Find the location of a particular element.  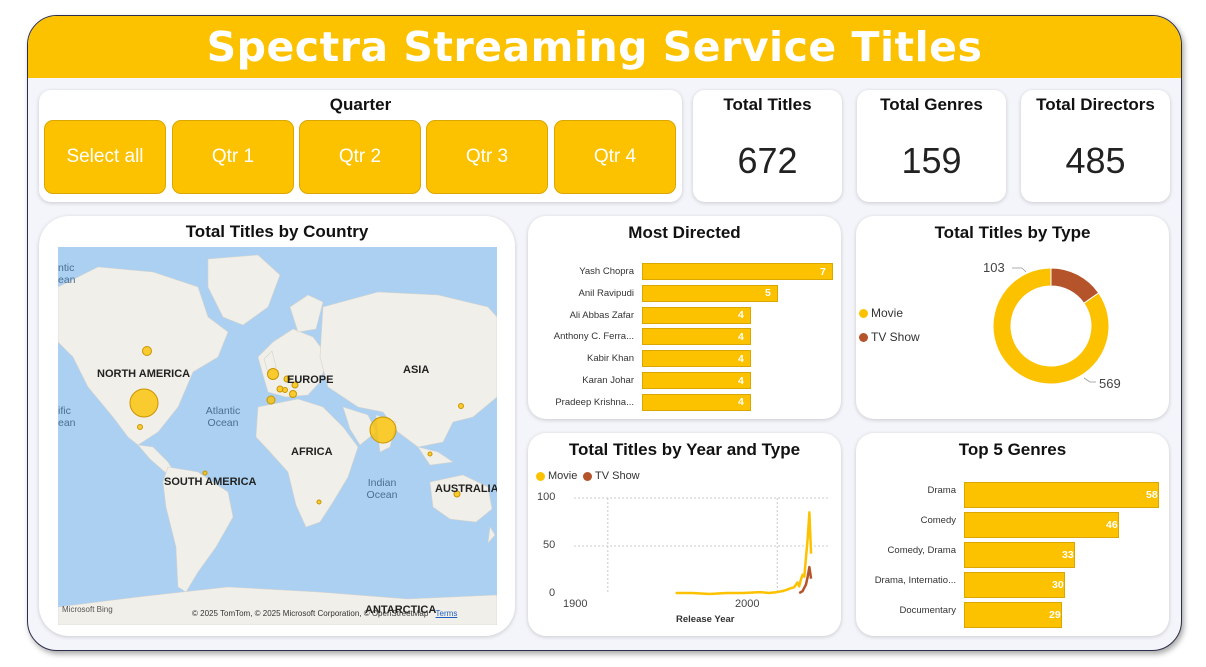

slicer-select-all-button: Select all is located at coordinates (105, 157).